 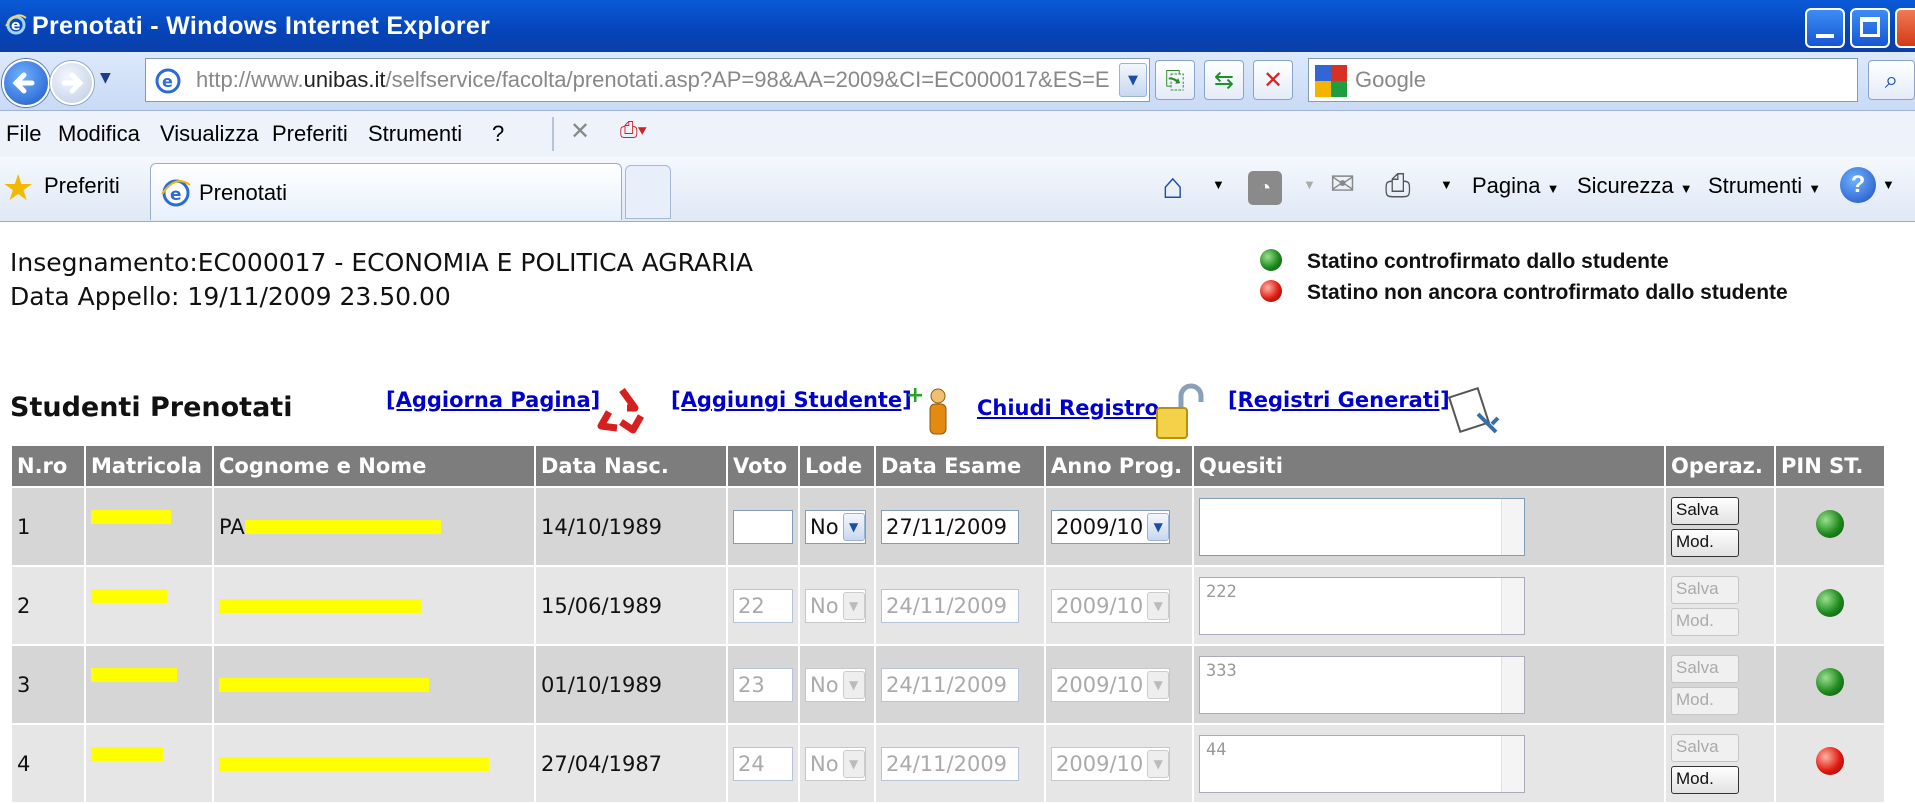 What do you see at coordinates (633, 130) in the screenshot?
I see `pdf-icon: ⎙▾` at bounding box center [633, 130].